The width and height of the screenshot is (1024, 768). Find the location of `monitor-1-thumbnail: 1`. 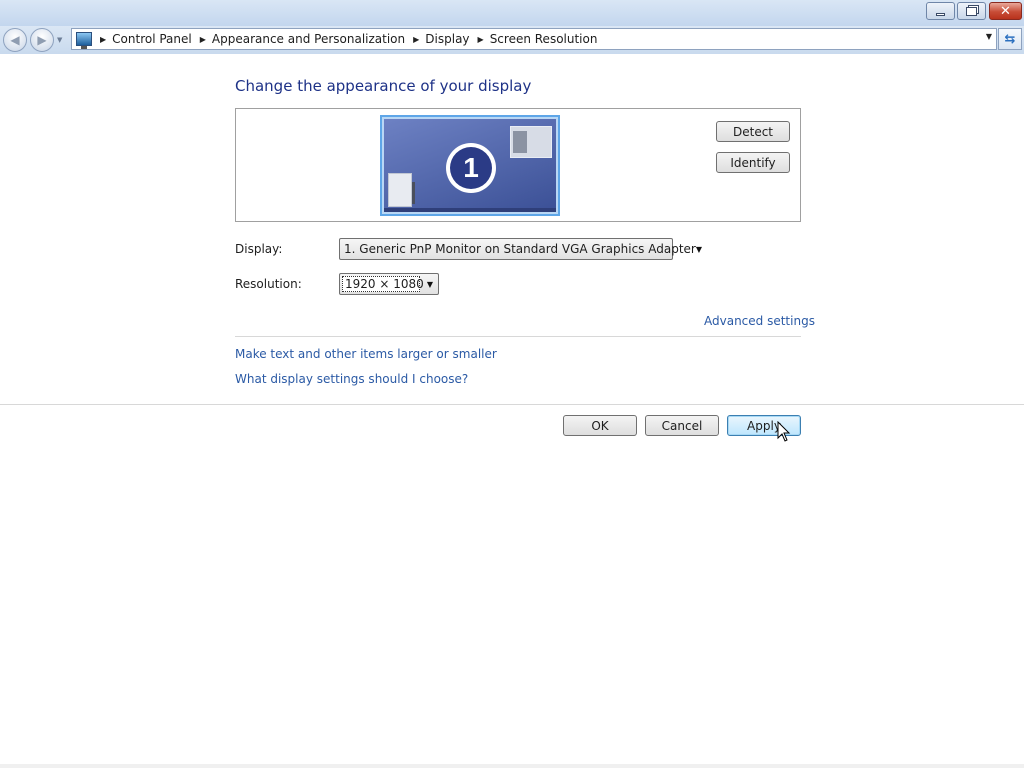

monitor-1-thumbnail: 1 is located at coordinates (470, 165).